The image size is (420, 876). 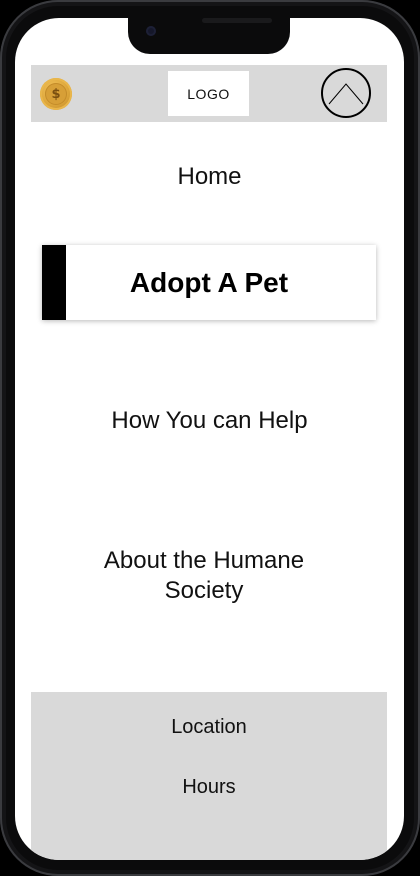 I want to click on nav-item-adopt-label: Adopt A Pet, so click(x=209, y=282).